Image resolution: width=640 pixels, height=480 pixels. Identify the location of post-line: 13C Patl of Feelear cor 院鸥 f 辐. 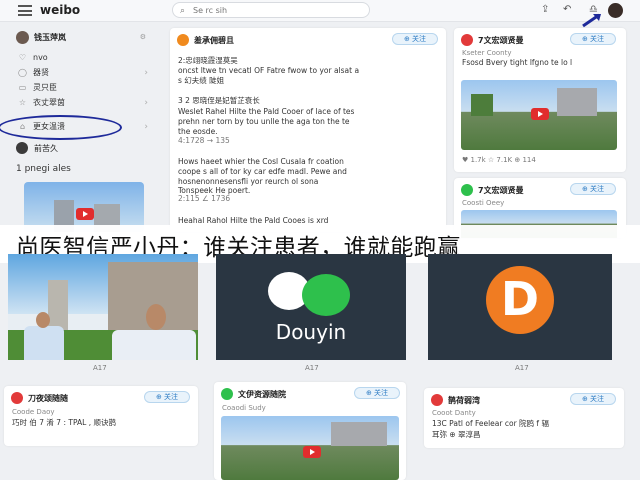
(490, 423).